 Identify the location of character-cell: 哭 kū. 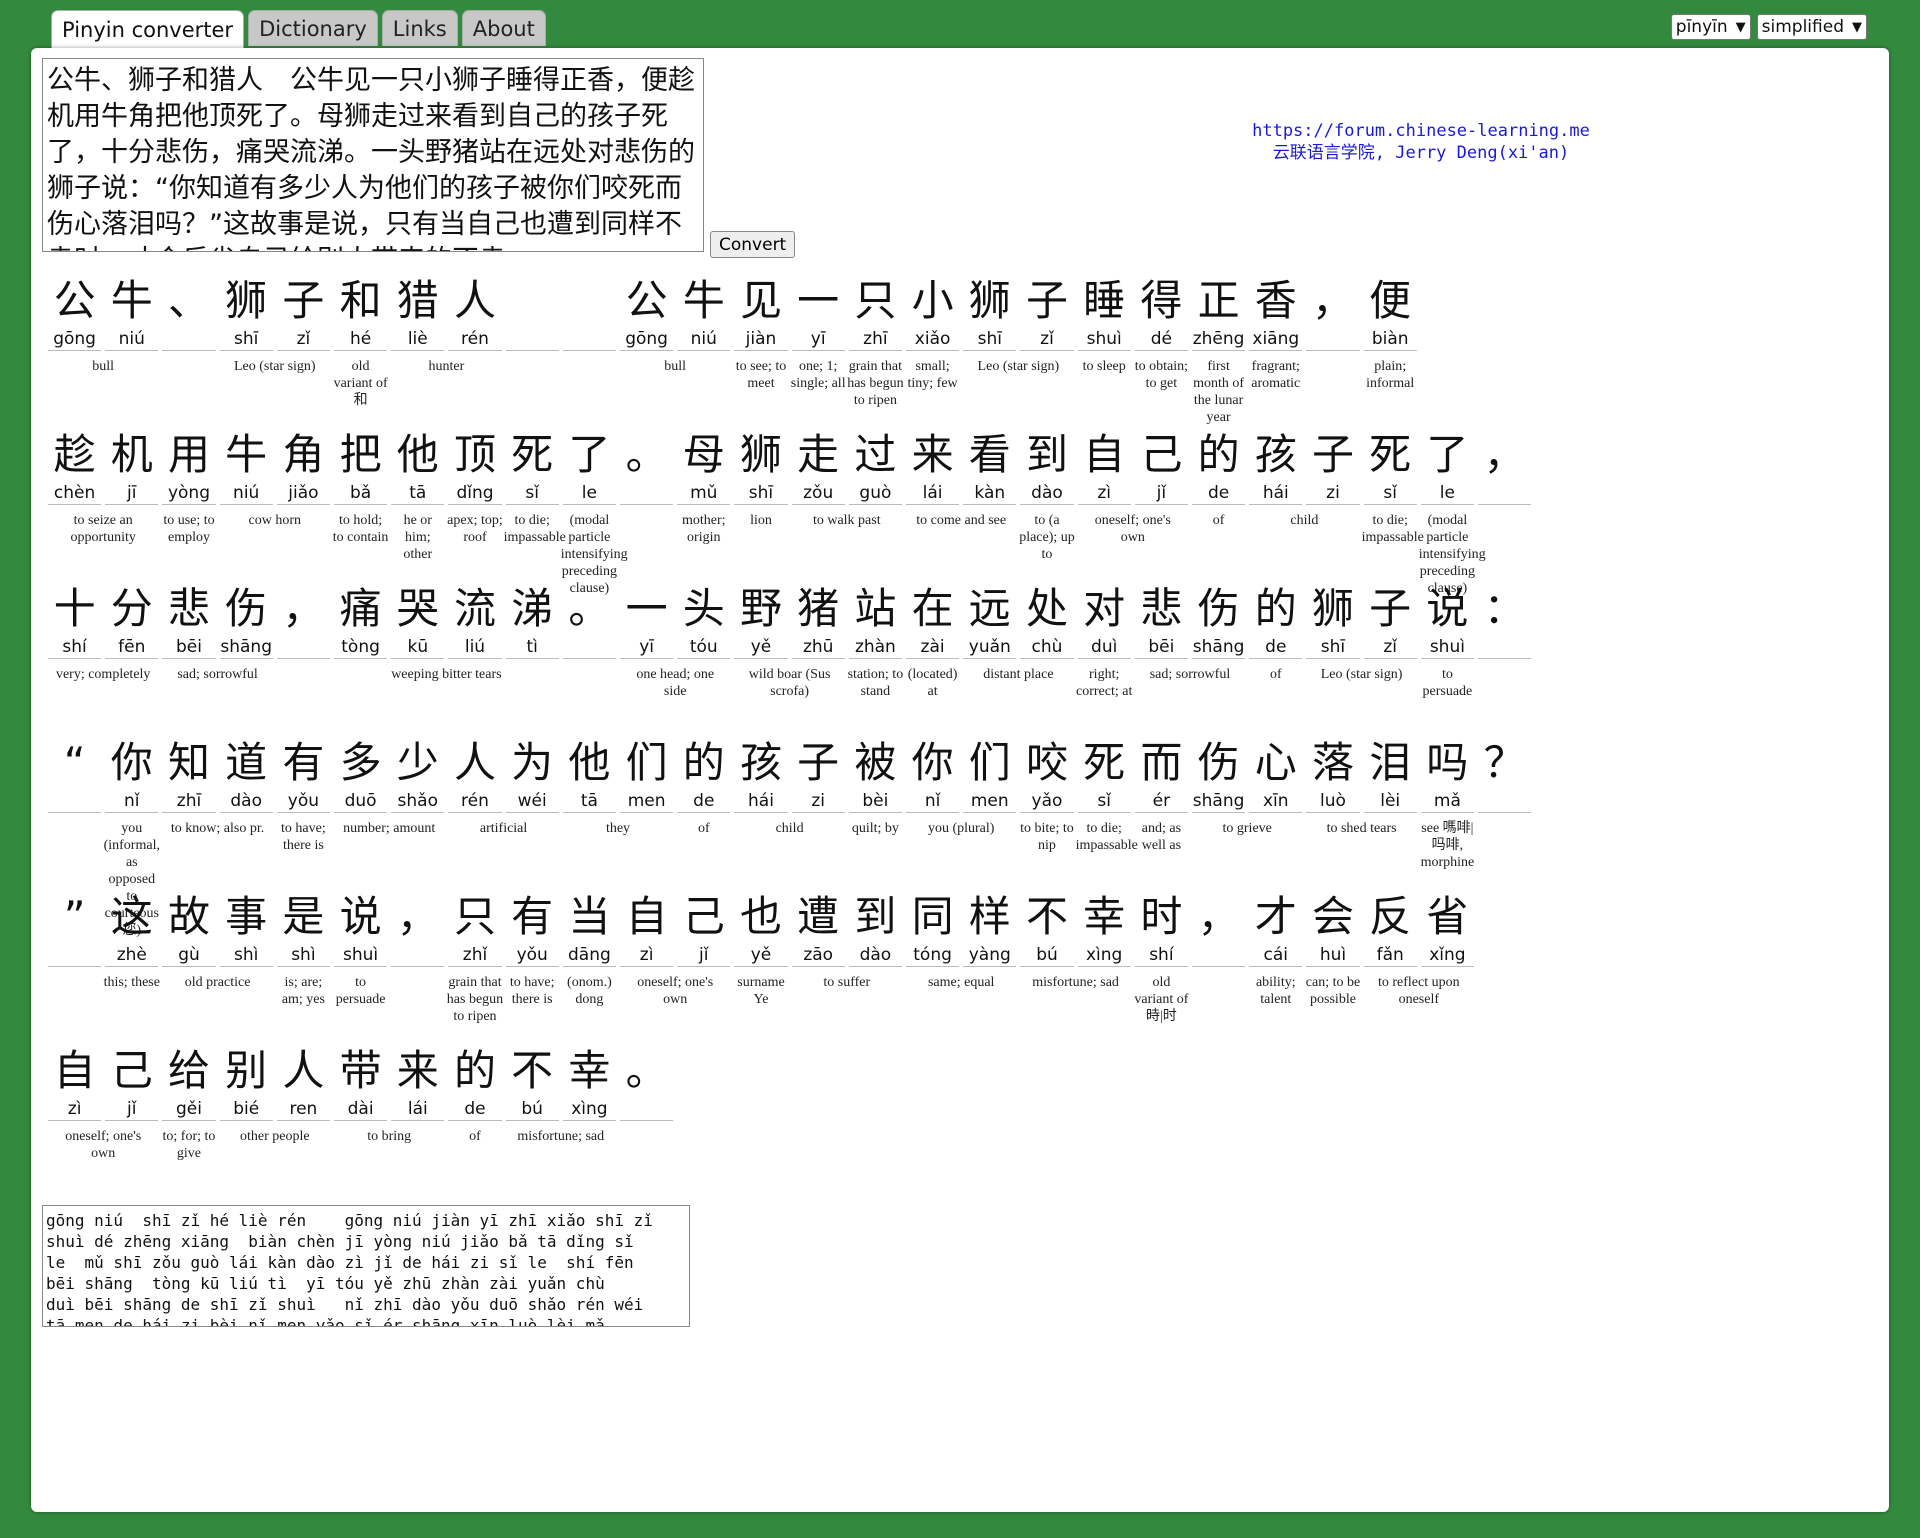
(417, 642).